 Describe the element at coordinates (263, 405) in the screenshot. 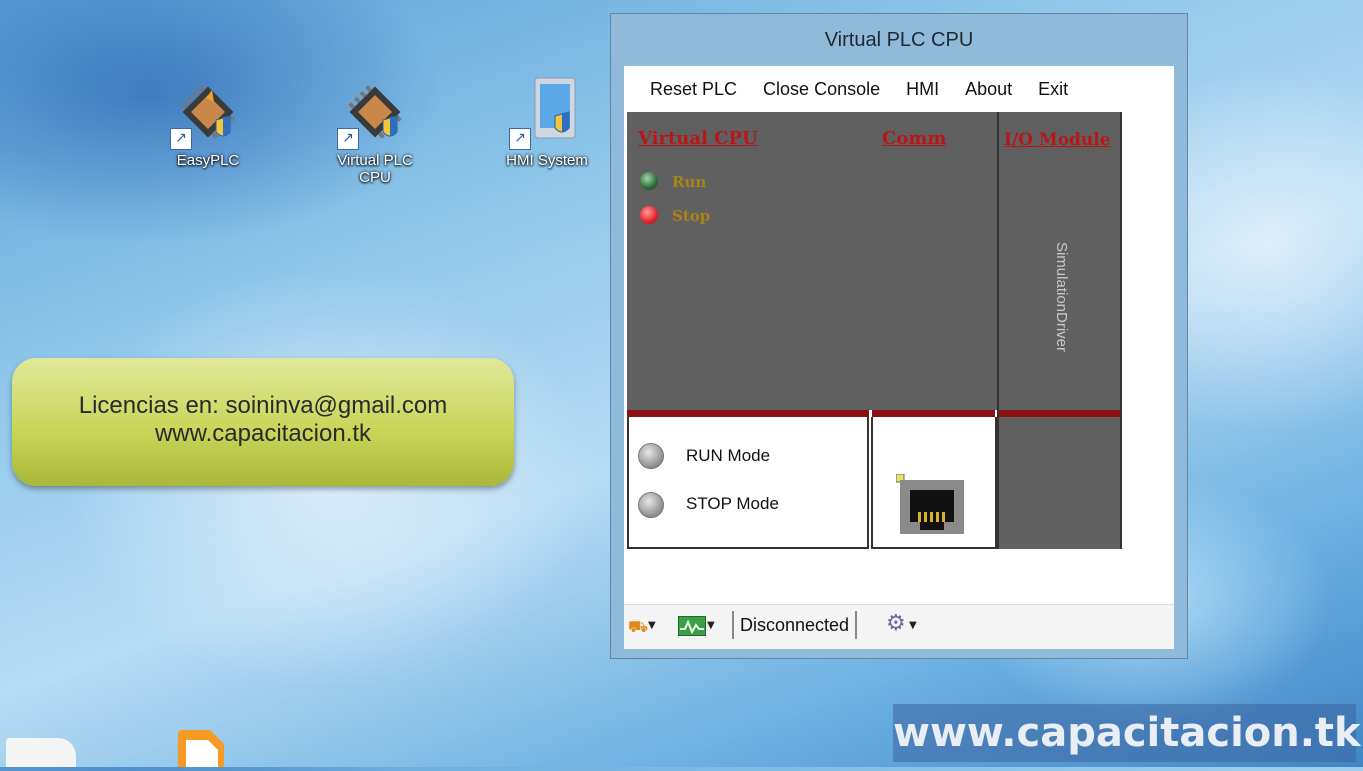

I see `license-email-text: Licencias en: soininva@gmail.com` at that location.